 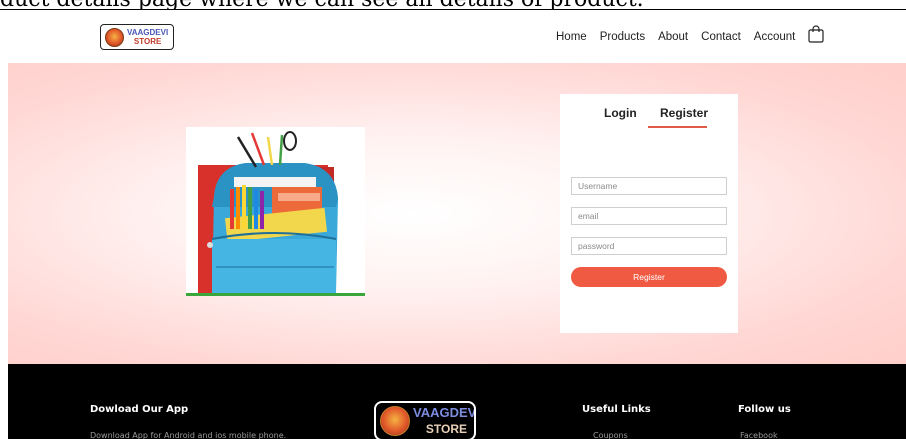 What do you see at coordinates (622, 37) in the screenshot?
I see `nav-products: Products` at bounding box center [622, 37].